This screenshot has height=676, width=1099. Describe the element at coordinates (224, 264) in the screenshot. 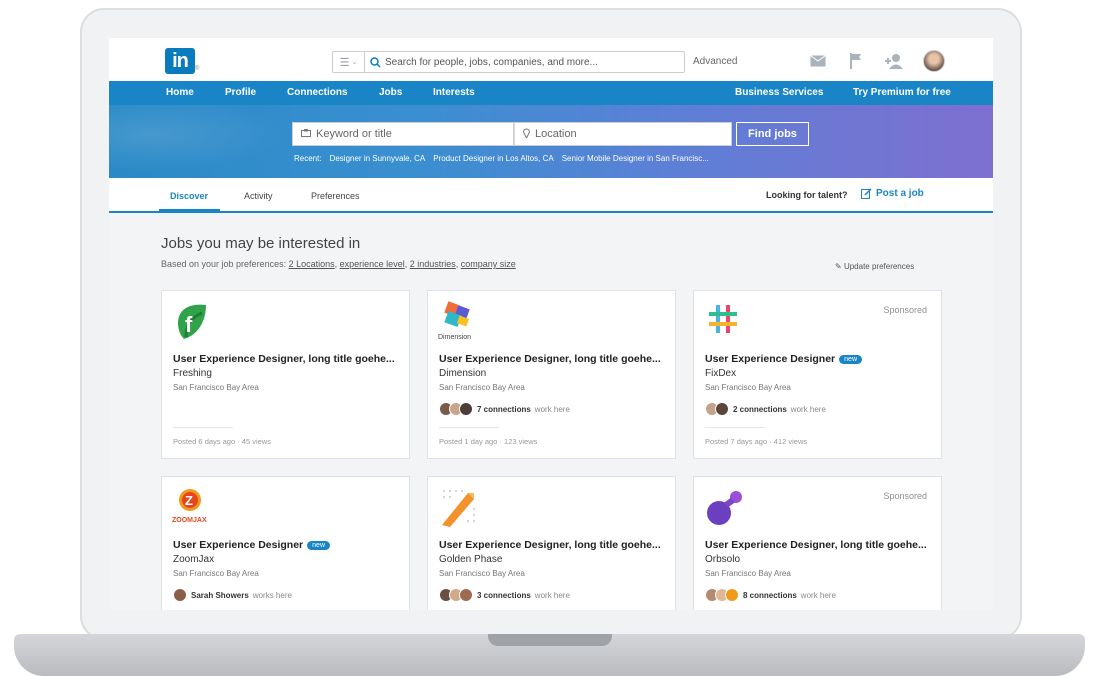

I see `preferences-prefix: Based on your job preferences:` at that location.